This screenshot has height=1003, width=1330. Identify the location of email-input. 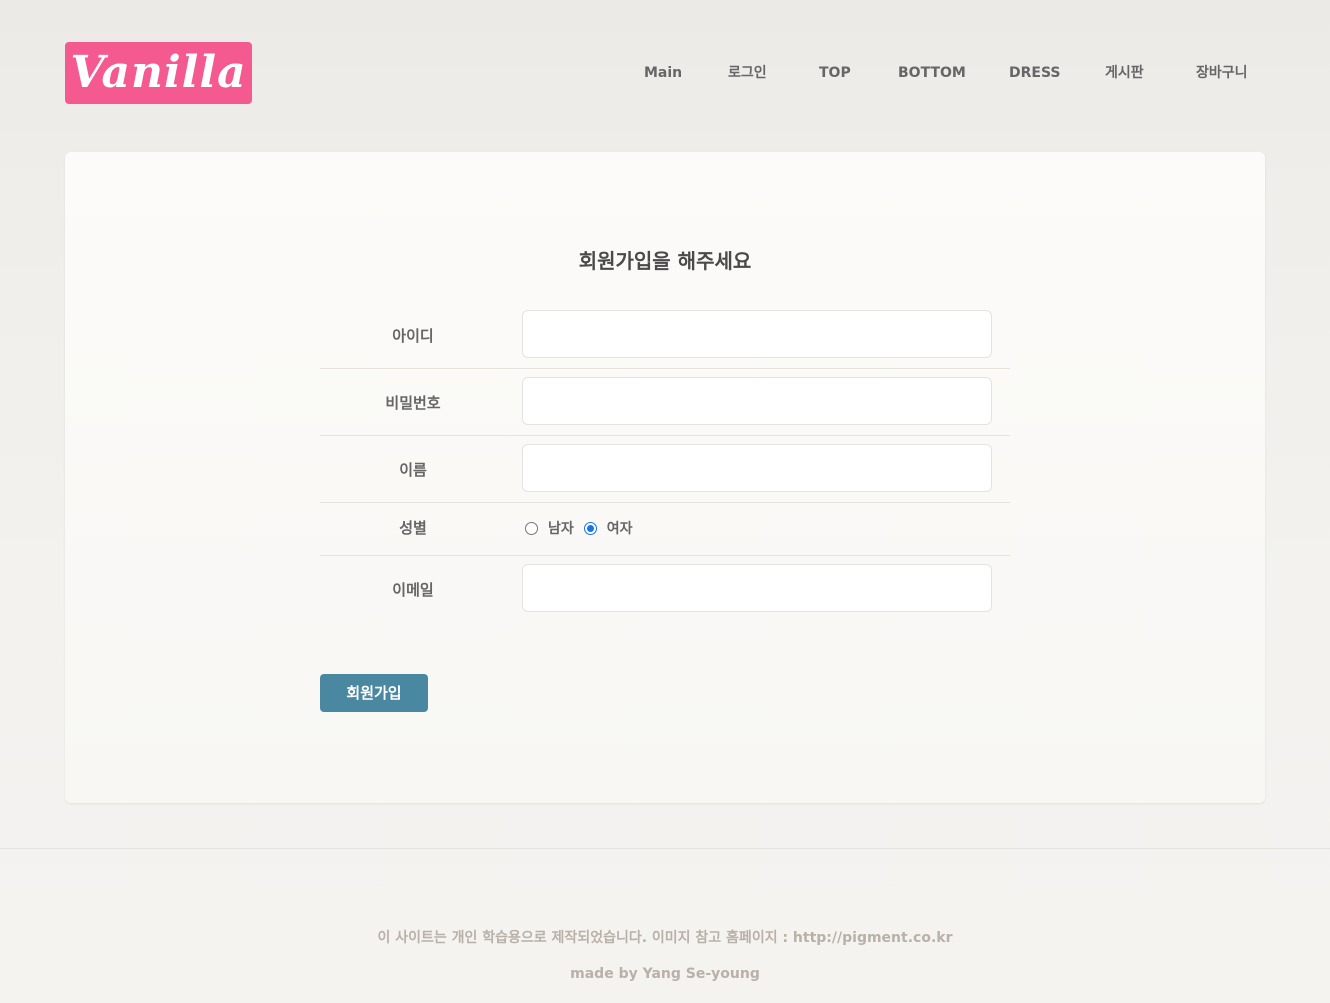
(757, 588).